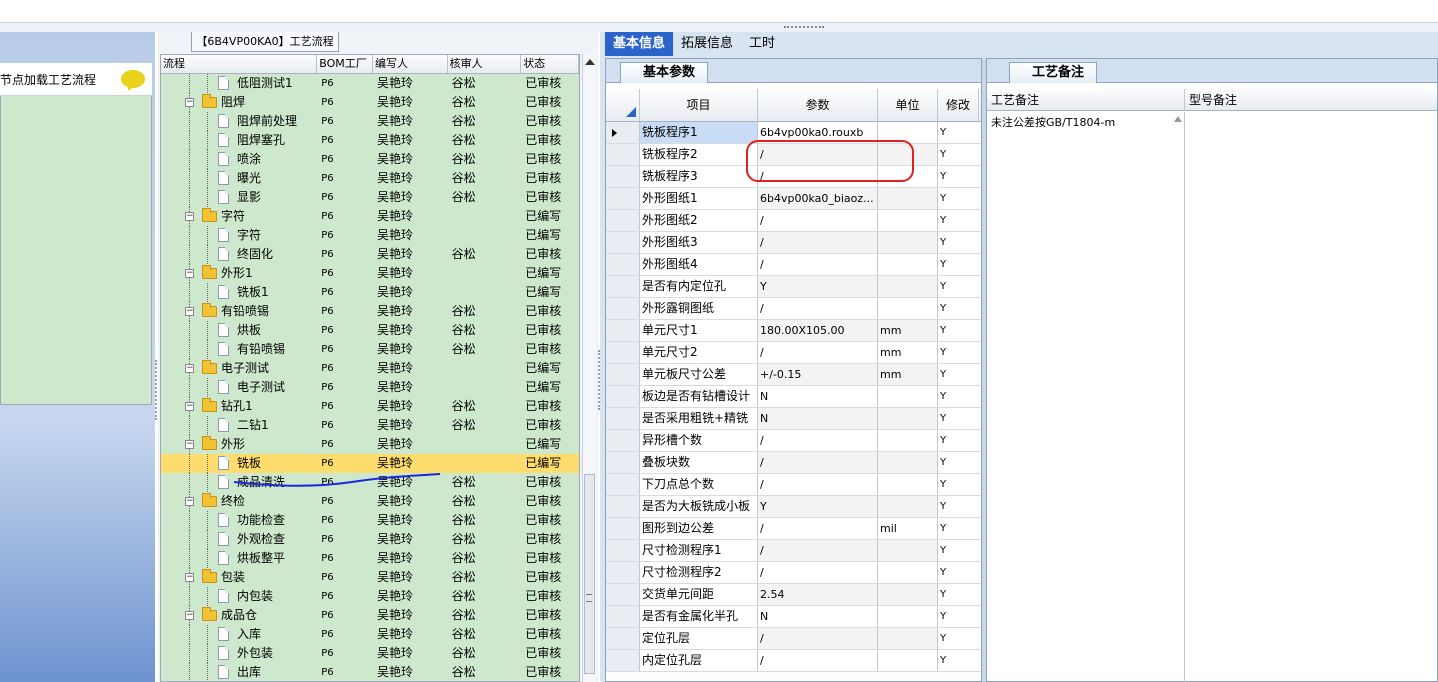 Image resolution: width=1438 pixels, height=682 pixels. What do you see at coordinates (239, 178) in the screenshot?
I see `tree-node: 曝光` at bounding box center [239, 178].